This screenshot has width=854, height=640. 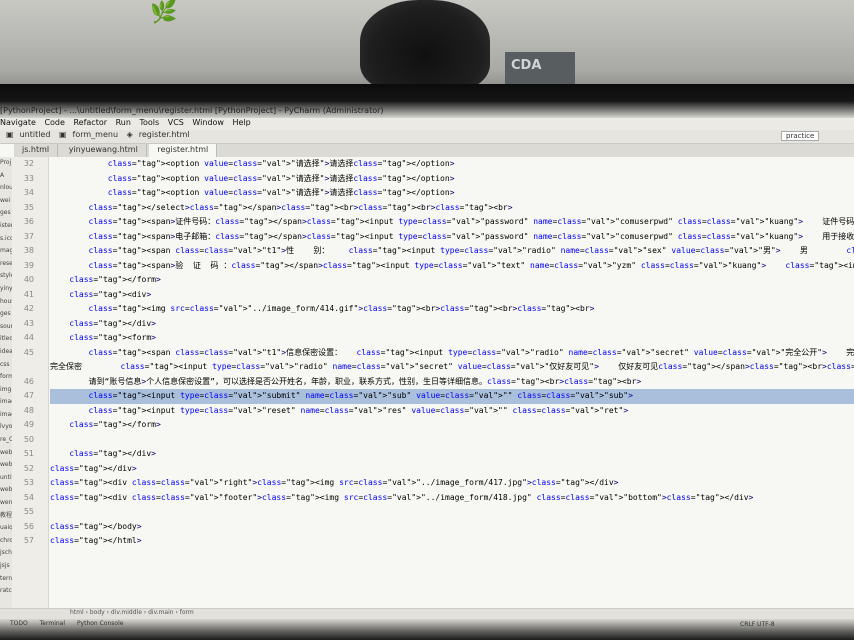 I want to click on project-tree-item: untitled1, so click(x=6, y=478).